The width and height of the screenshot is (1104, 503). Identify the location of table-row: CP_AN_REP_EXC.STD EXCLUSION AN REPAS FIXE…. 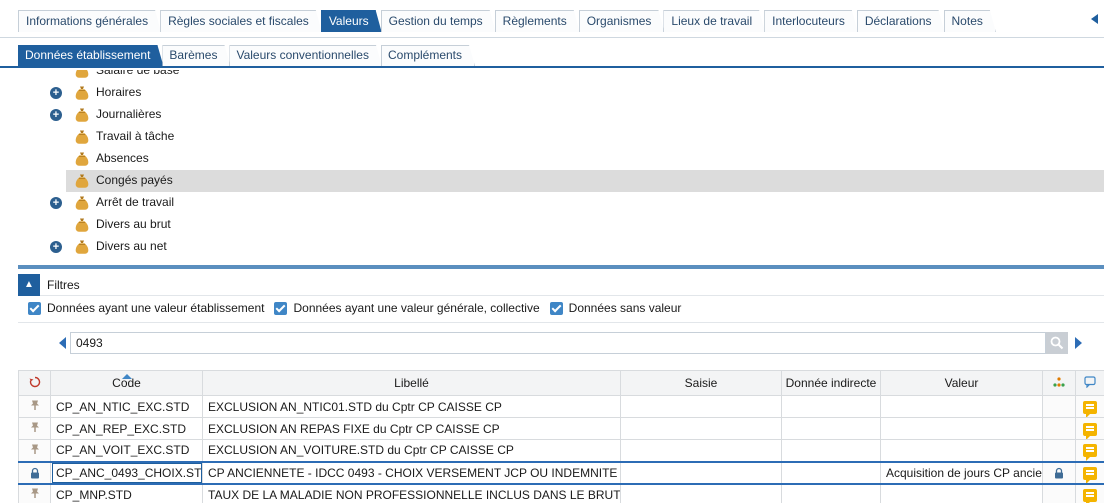
(561, 428).